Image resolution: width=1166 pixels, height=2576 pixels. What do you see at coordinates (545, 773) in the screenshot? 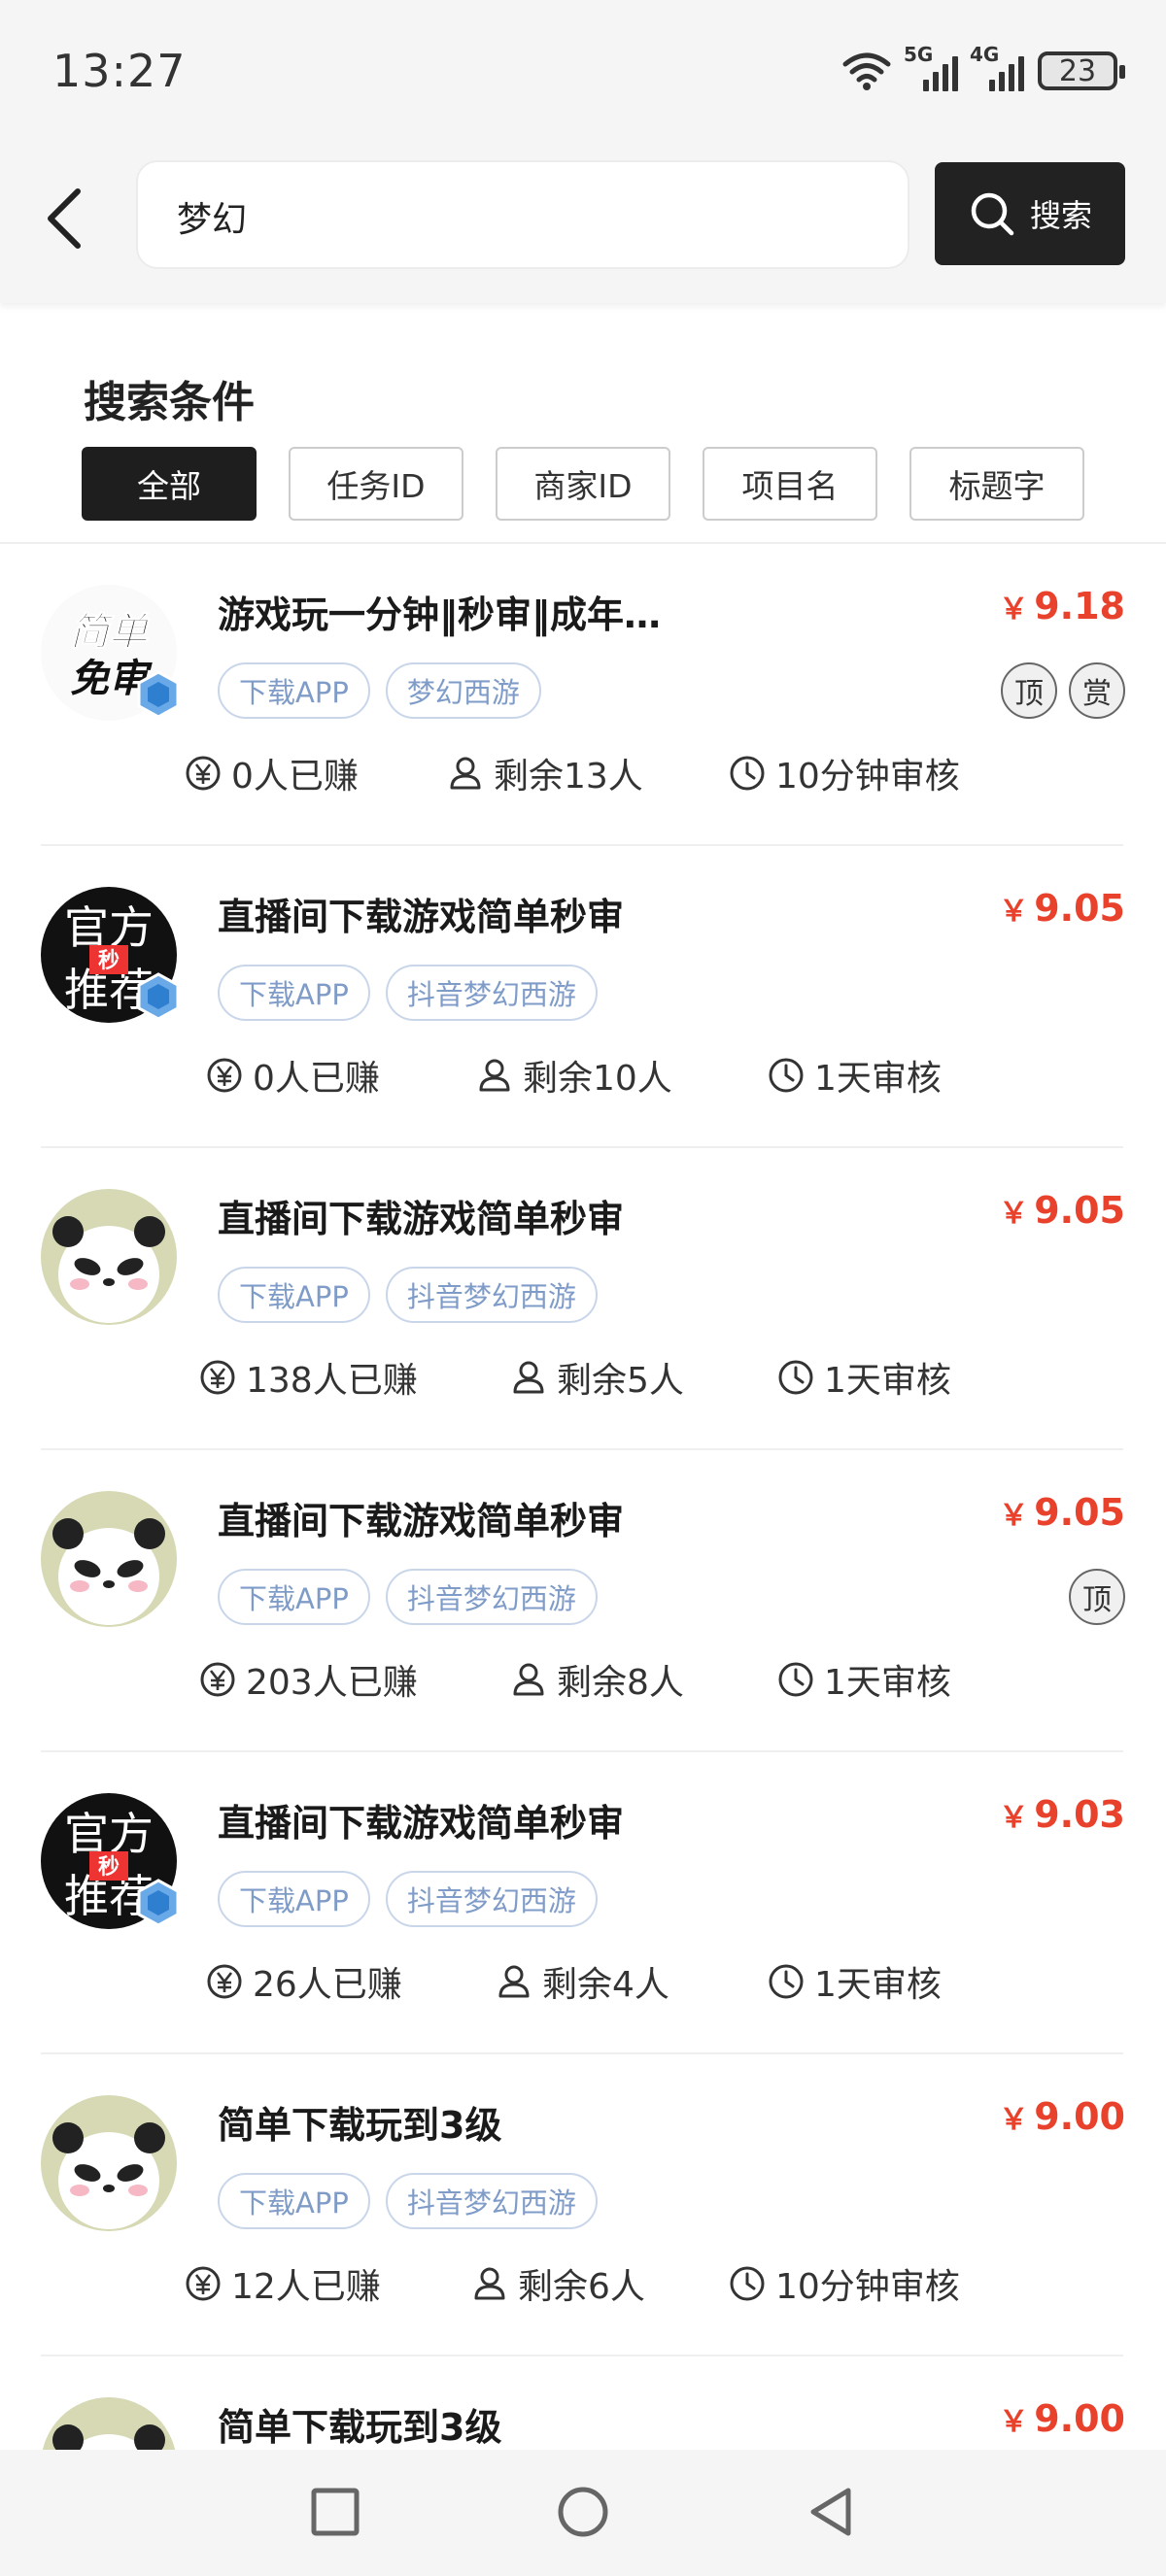
I see `remaining-count-stat: 剩余13人` at bounding box center [545, 773].